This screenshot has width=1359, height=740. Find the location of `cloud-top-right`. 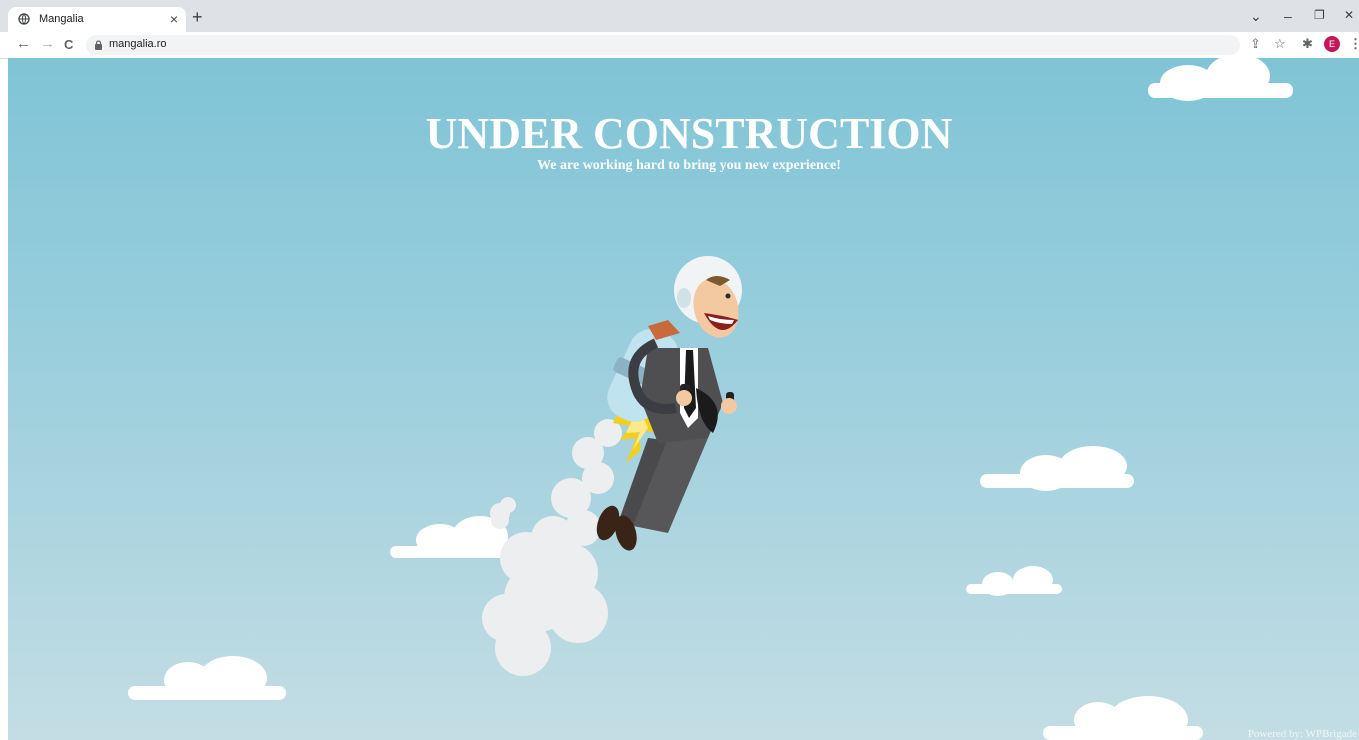

cloud-top-right is located at coordinates (1220, 79).